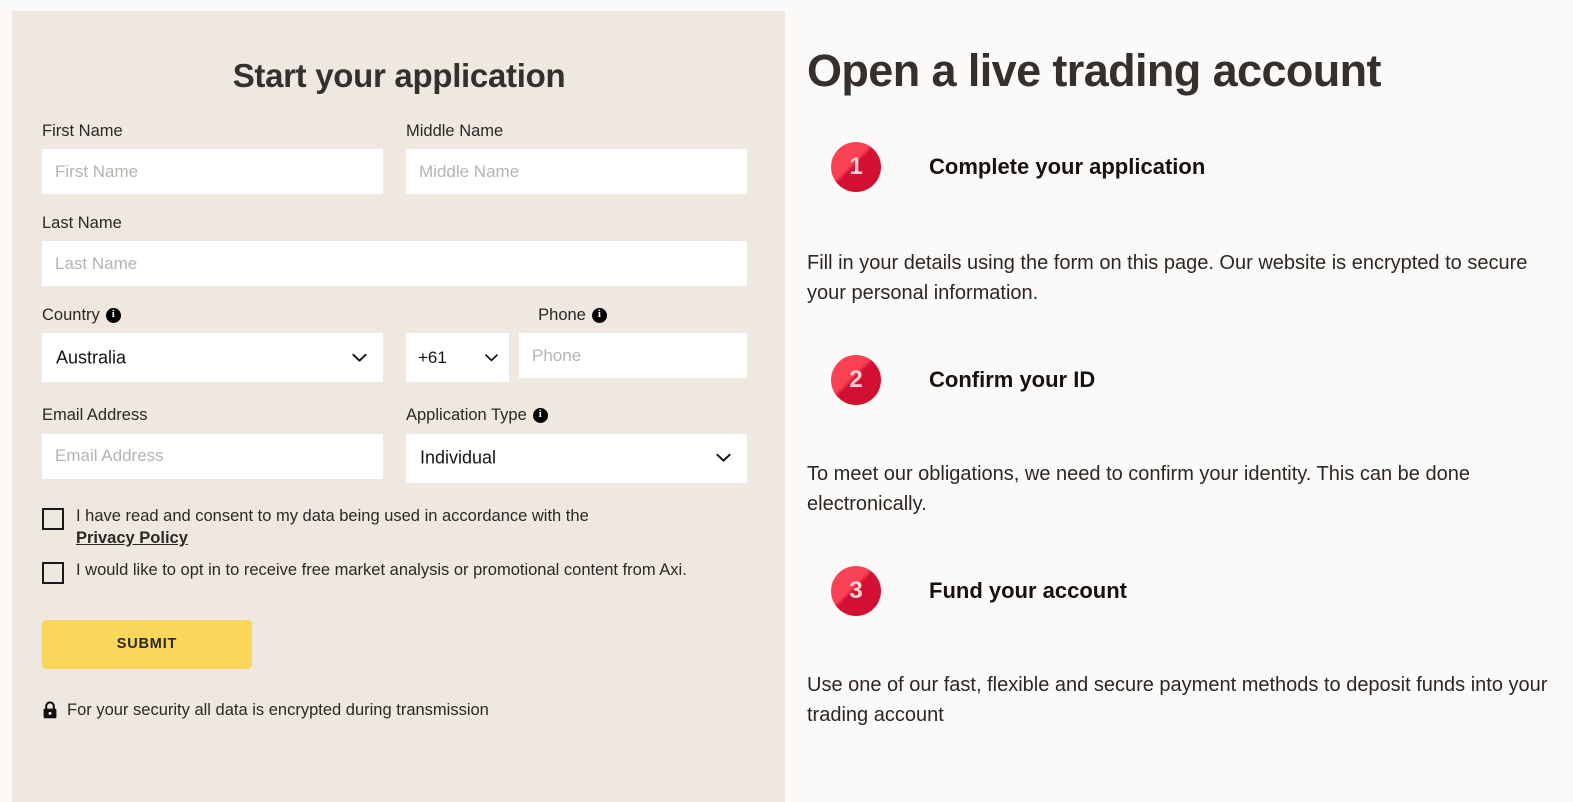 This screenshot has width=1573, height=802. What do you see at coordinates (91, 357) in the screenshot?
I see `country-select-value: Australia` at bounding box center [91, 357].